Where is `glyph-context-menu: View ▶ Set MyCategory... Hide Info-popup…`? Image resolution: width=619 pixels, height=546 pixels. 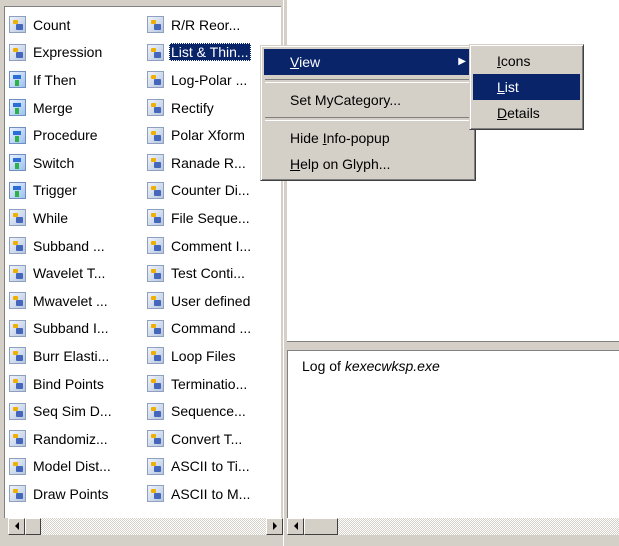
glyph-context-menu: View ▶ Set MyCategory... Hide Info-popup… is located at coordinates (368, 113).